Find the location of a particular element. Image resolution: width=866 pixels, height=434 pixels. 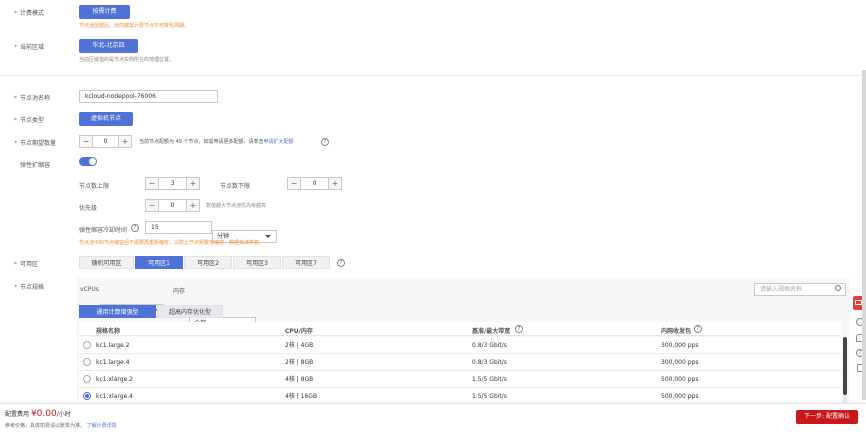

autoscale-label: 弹性扩缩容 is located at coordinates (35, 165).